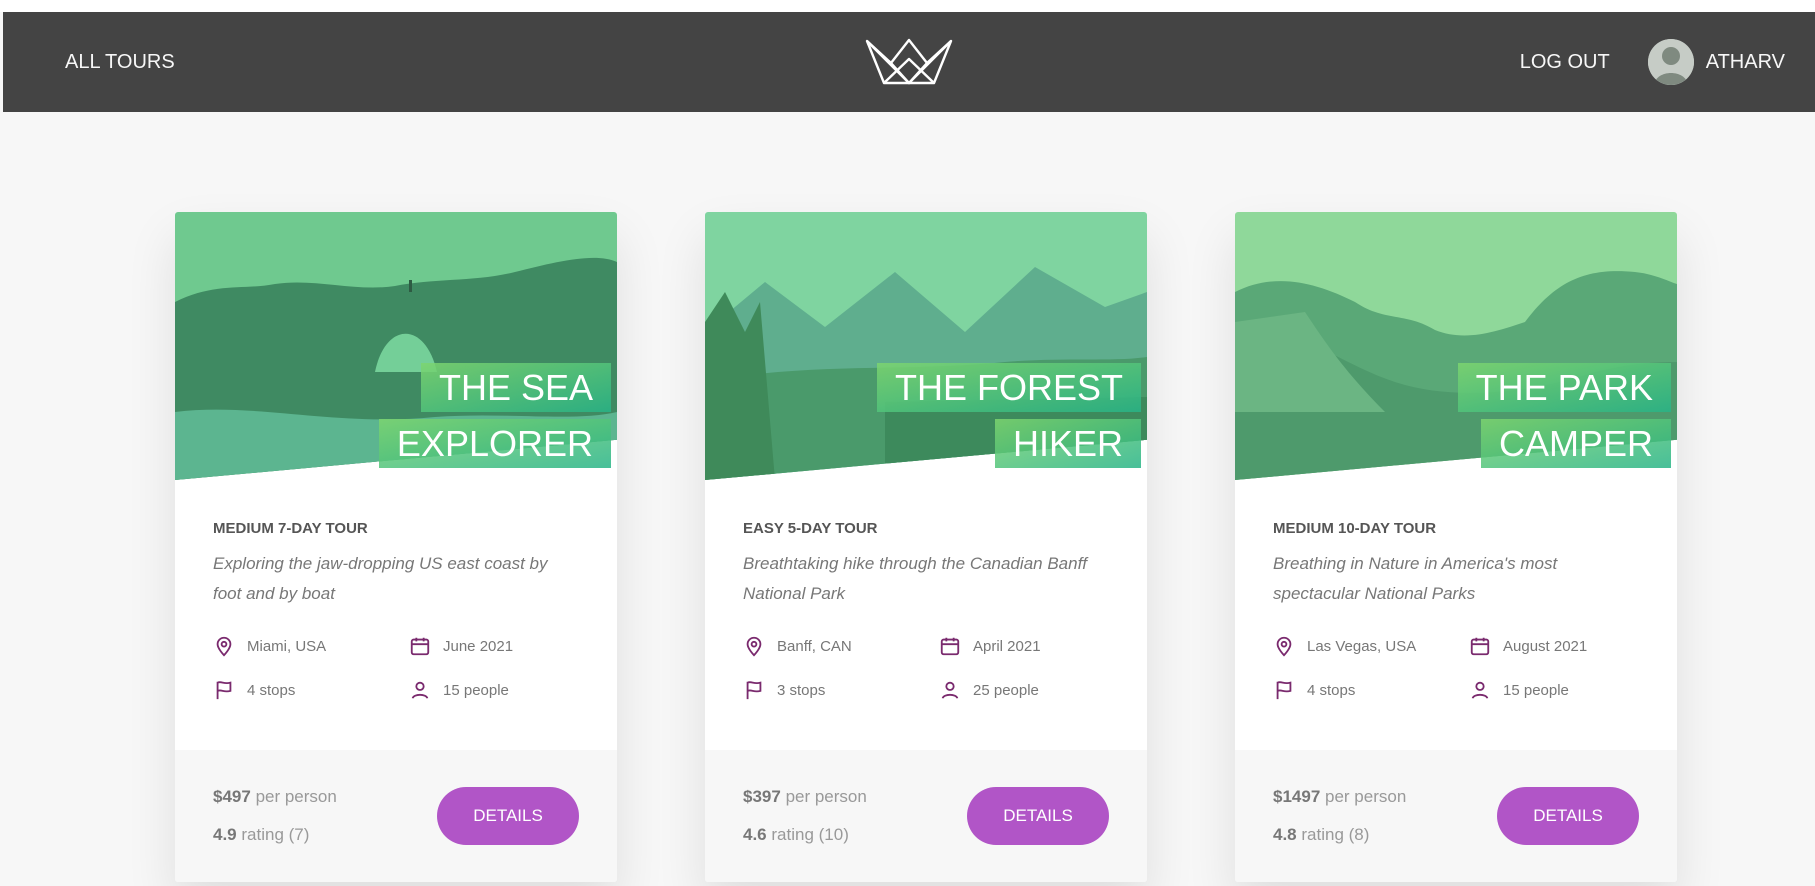 The width and height of the screenshot is (1815, 886). What do you see at coordinates (1670, 62) in the screenshot?
I see `user-avatar` at bounding box center [1670, 62].